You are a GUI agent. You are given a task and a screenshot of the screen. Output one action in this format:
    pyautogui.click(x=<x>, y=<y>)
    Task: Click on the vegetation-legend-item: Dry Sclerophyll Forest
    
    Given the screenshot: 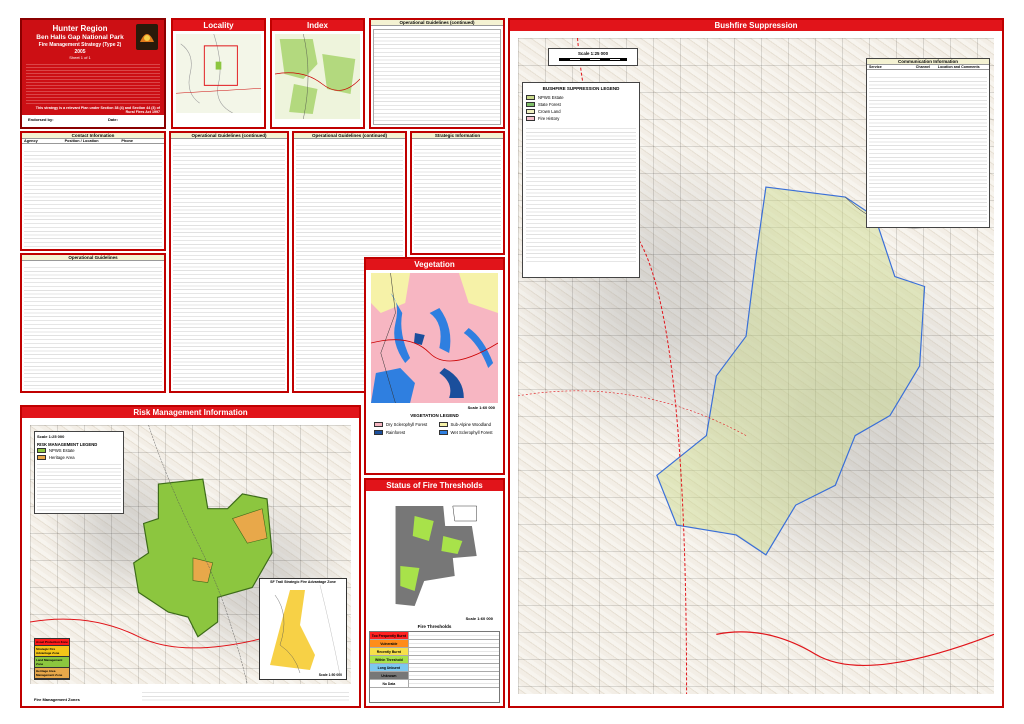 What is the action you would take?
    pyautogui.click(x=403, y=424)
    